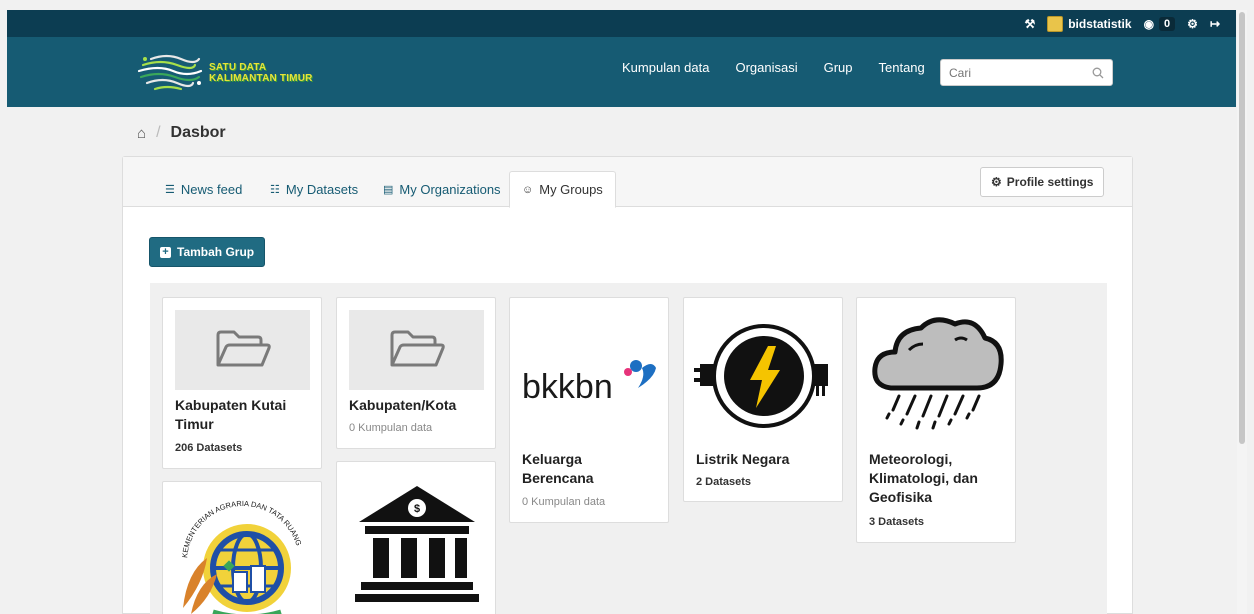  What do you see at coordinates (1029, 24) in the screenshot?
I see `sysadmin-icon: ⚒` at bounding box center [1029, 24].